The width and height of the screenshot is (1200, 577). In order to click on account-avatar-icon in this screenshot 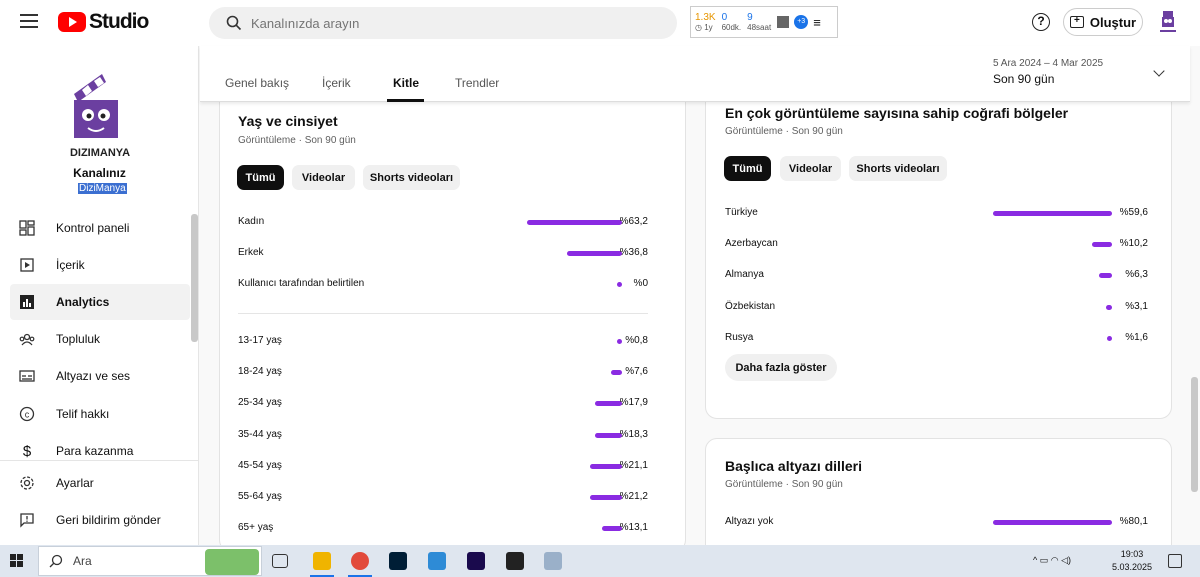, I will do `click(1168, 22)`.